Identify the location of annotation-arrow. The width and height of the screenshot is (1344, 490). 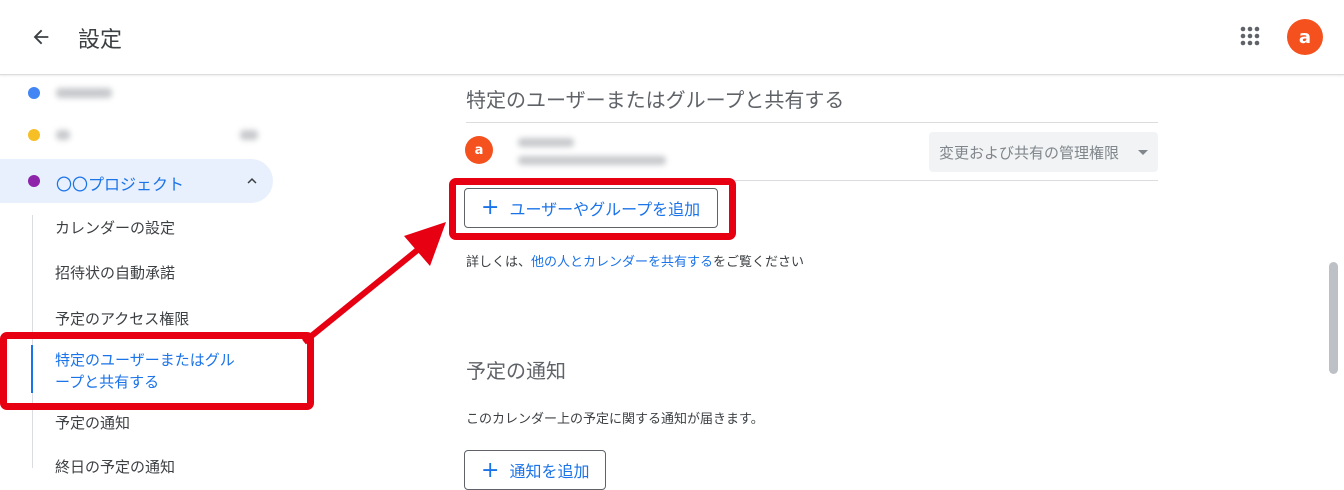
(374, 283).